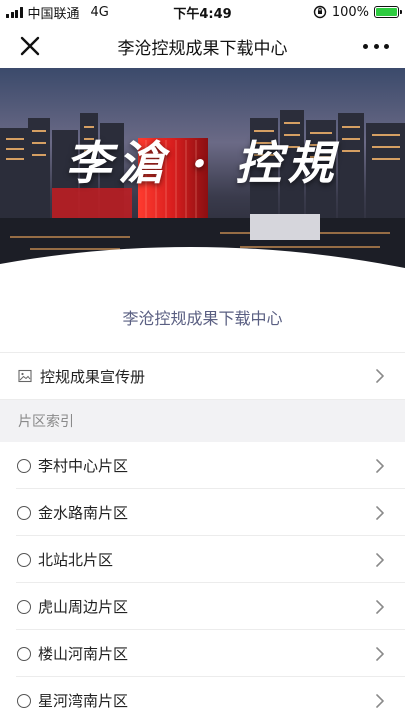  Describe the element at coordinates (46, 422) in the screenshot. I see `section-header: 片区索引` at that location.